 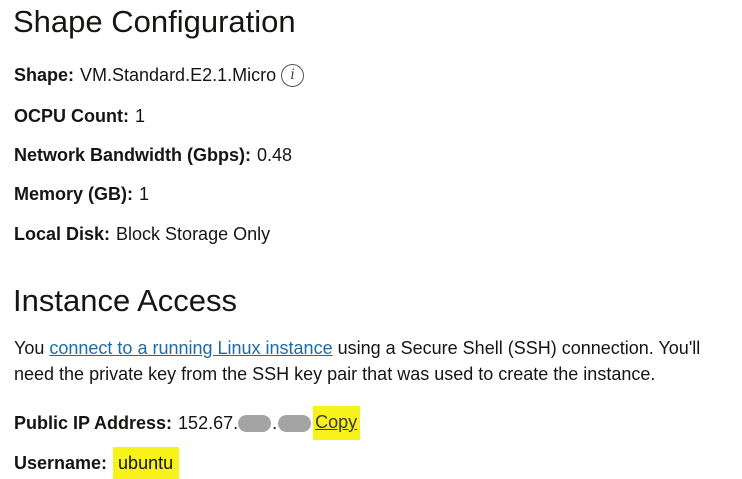 I want to click on username-value: ubuntu, so click(x=146, y=463).